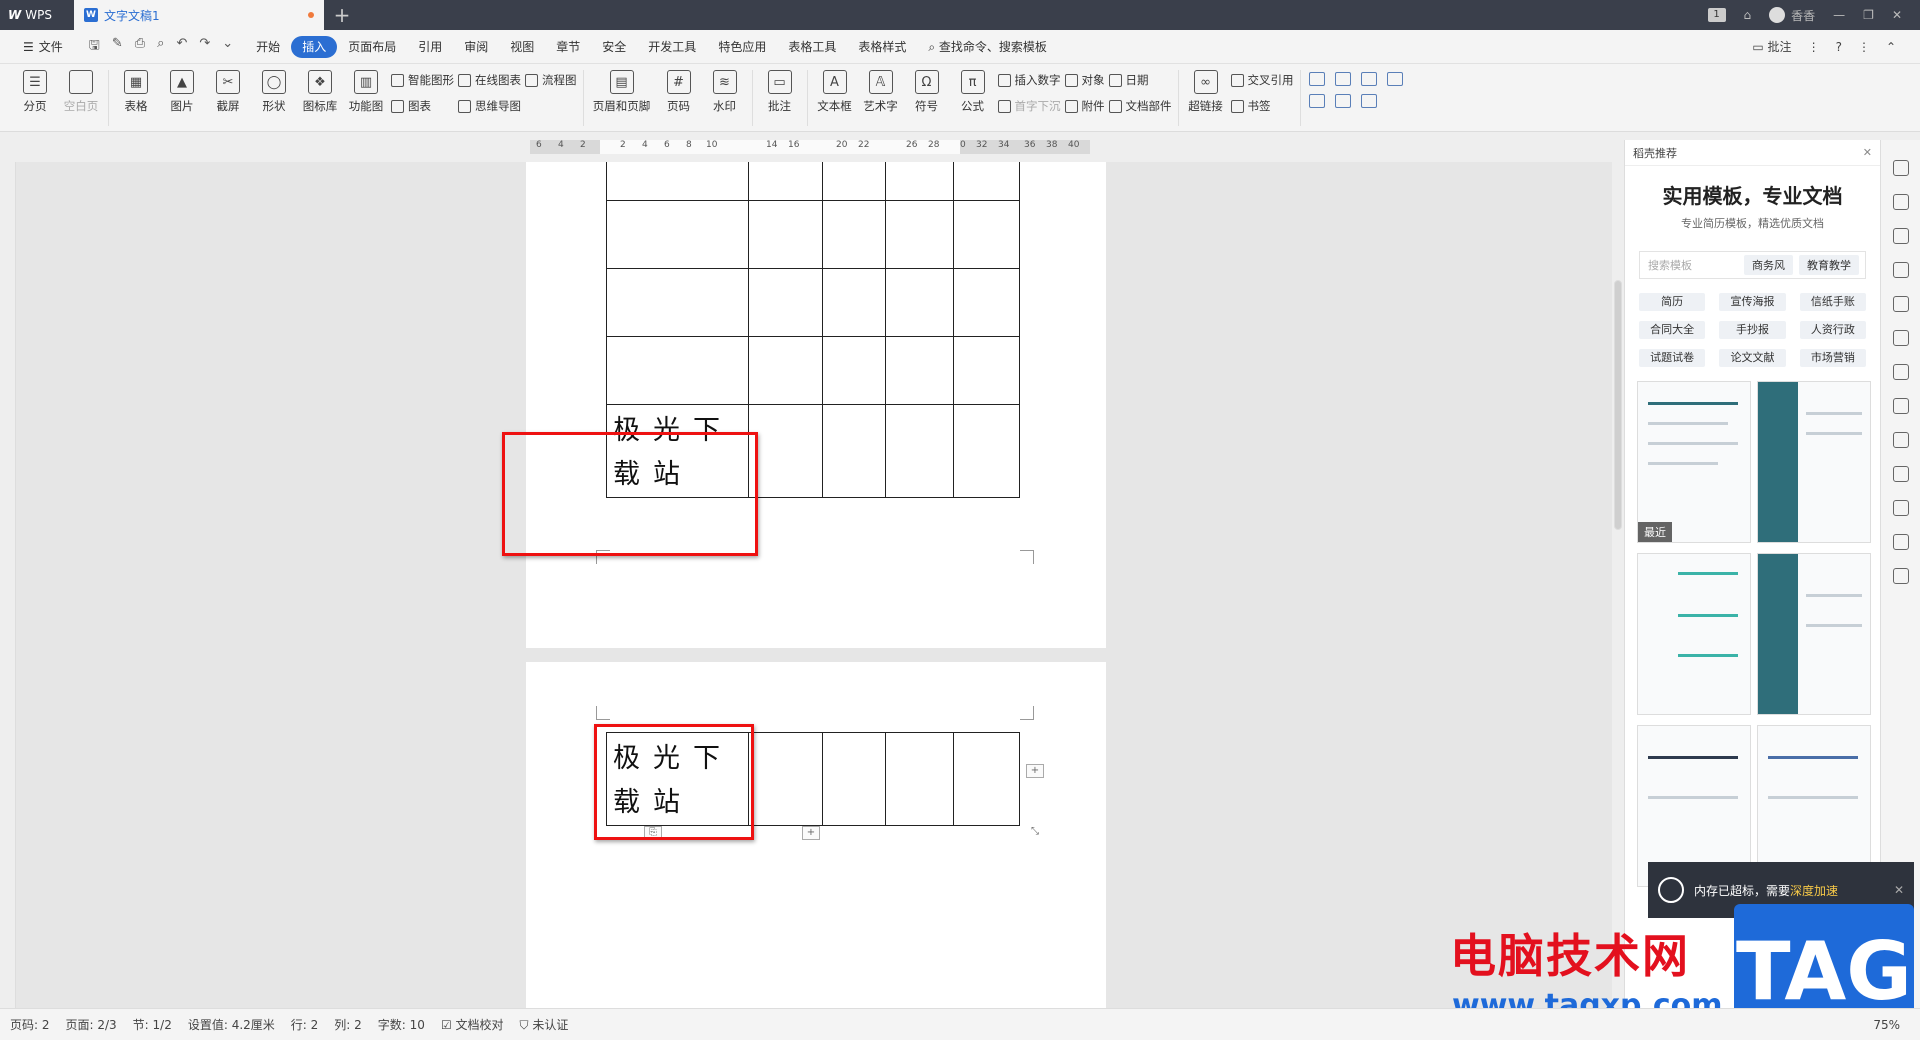 This screenshot has width=1920, height=1040. What do you see at coordinates (882, 47) in the screenshot?
I see `tab-table-style: 表格样式` at bounding box center [882, 47].